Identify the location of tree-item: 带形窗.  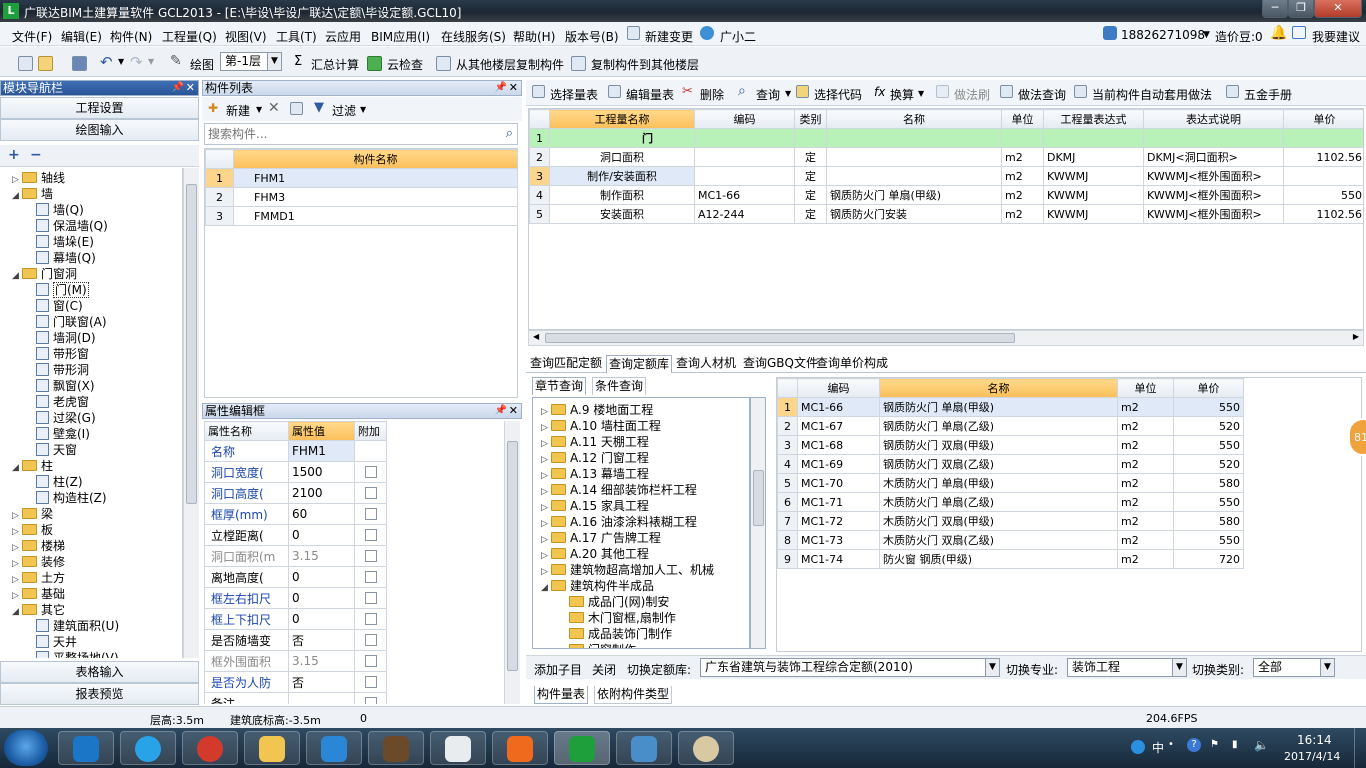
(62, 354).